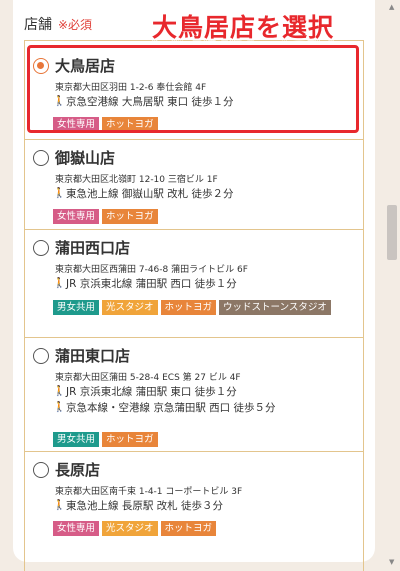 The height and width of the screenshot is (571, 400). I want to click on scroll-down-icon: ▼, so click(391, 562).